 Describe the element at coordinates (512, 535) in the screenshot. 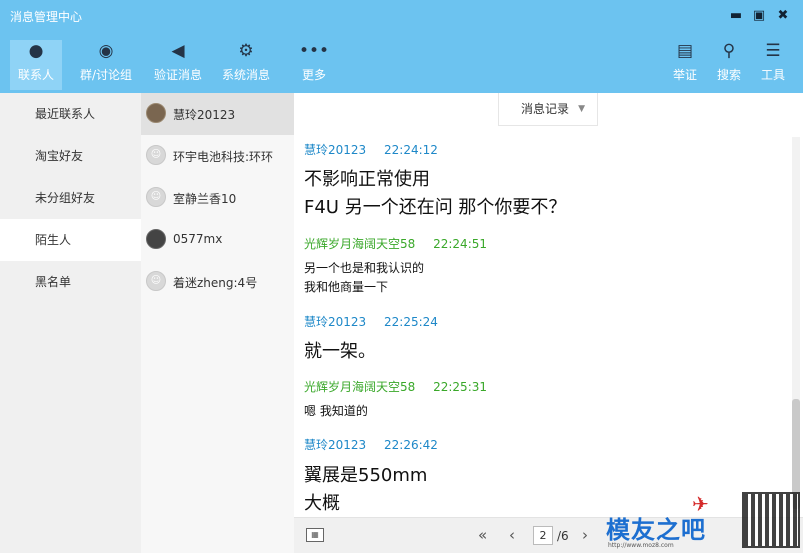

I see `previous-page-icon: ‹` at that location.